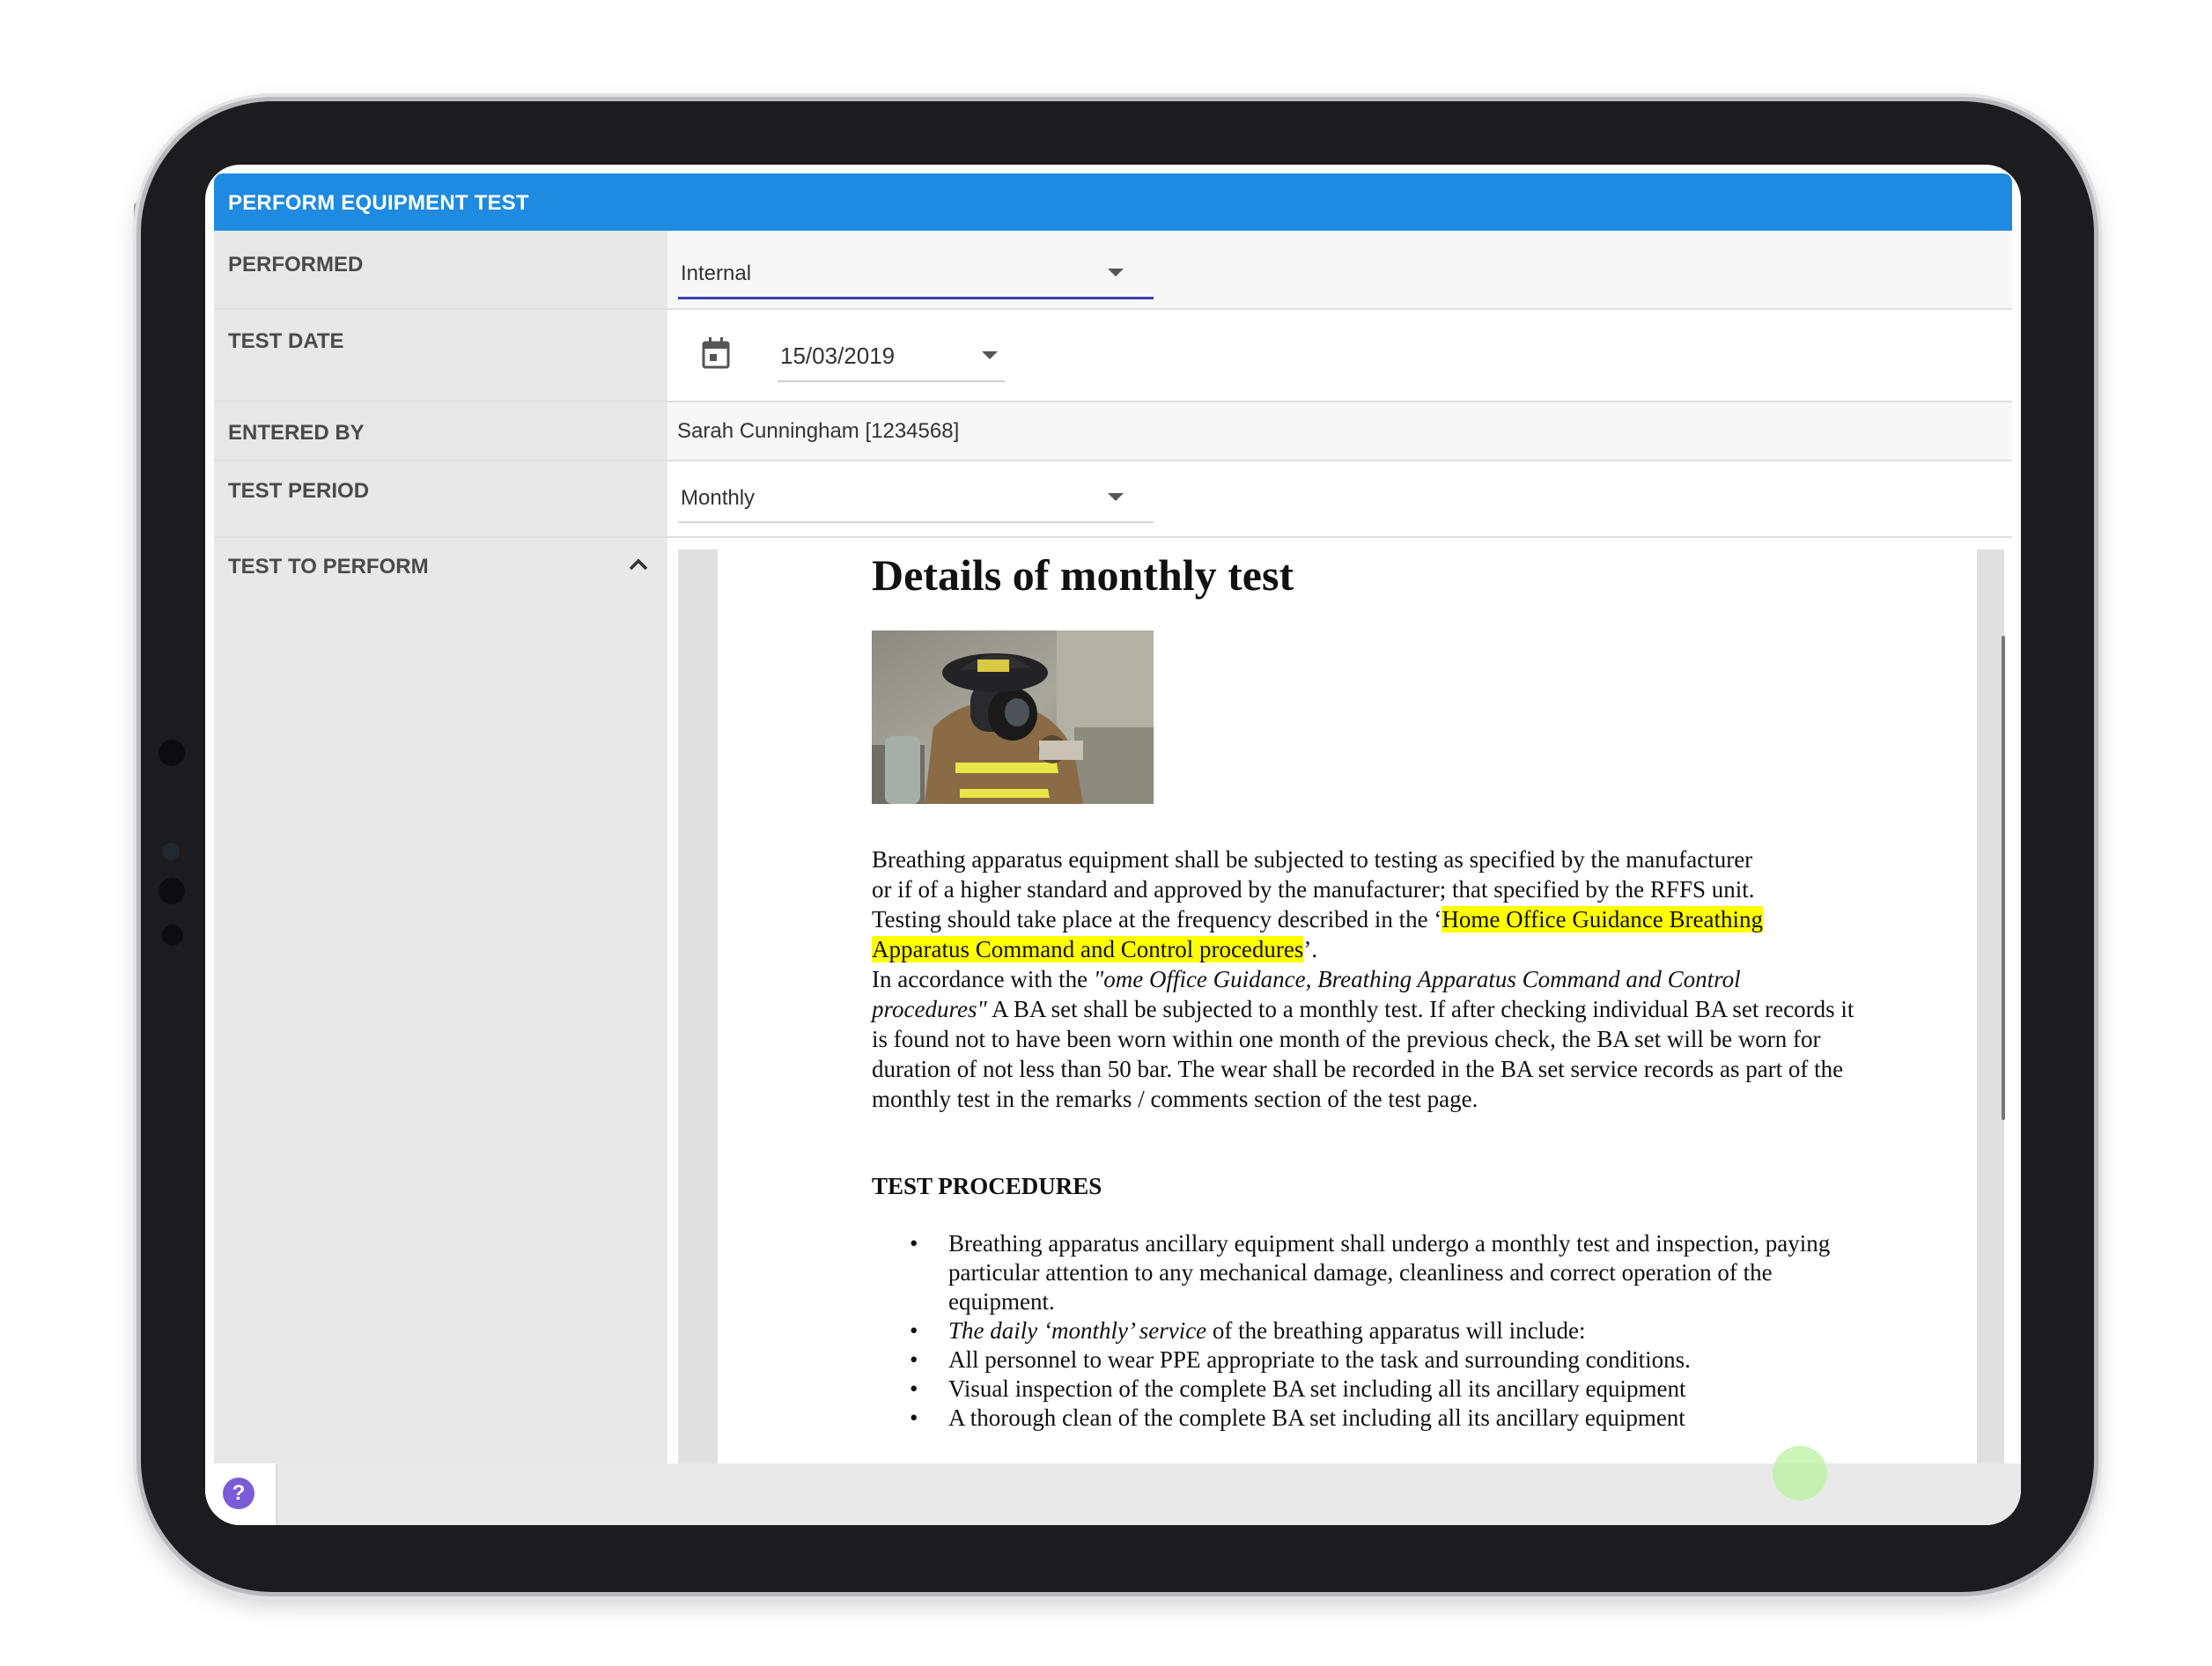 Image resolution: width=2212 pixels, height=1666 pixels. I want to click on test-period-select-value: Monthly, so click(718, 498).